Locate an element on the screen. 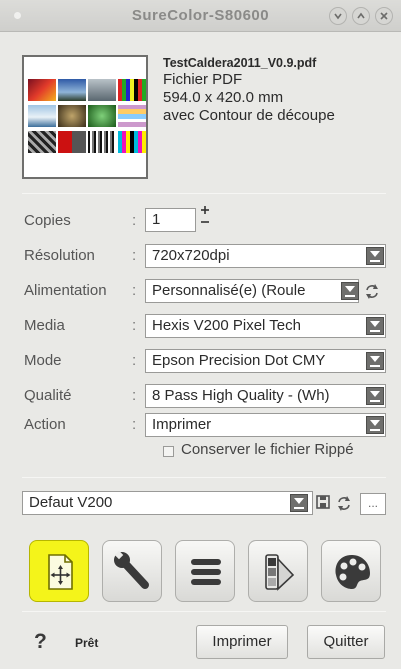  chevron-down-icon is located at coordinates (338, 16).